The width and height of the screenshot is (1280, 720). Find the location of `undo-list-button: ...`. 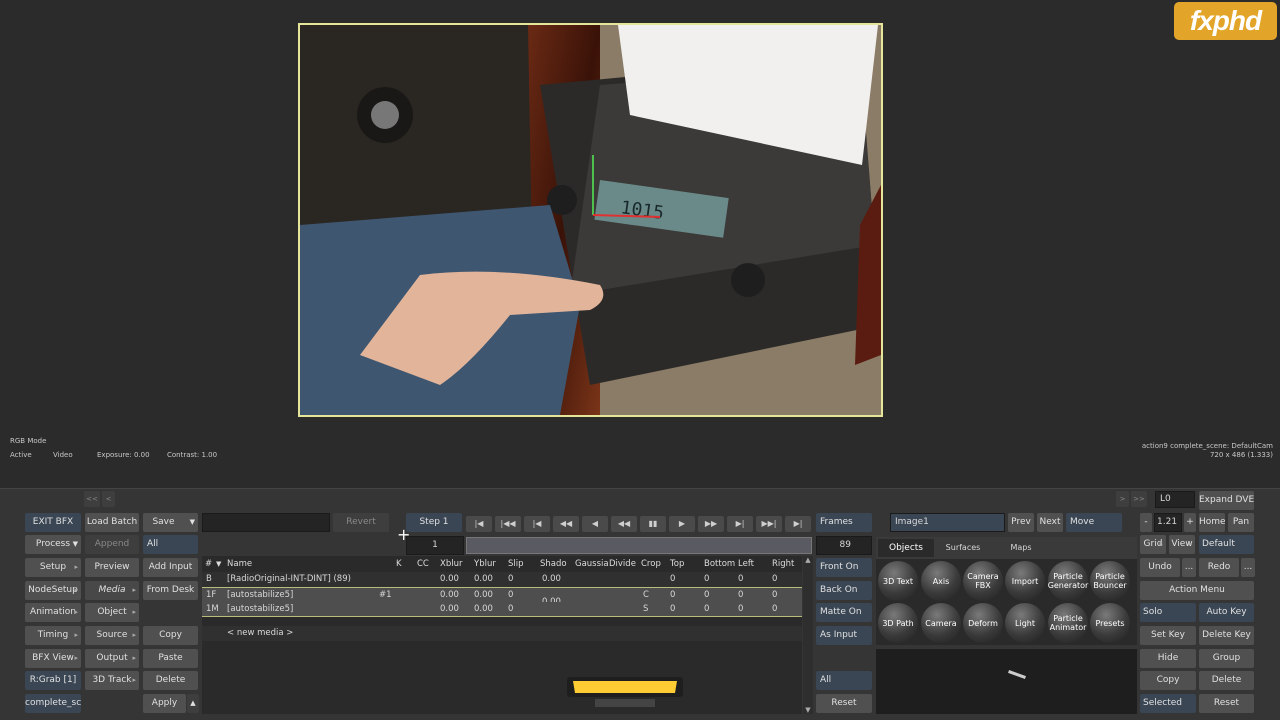

undo-list-button: ... is located at coordinates (1189, 567).